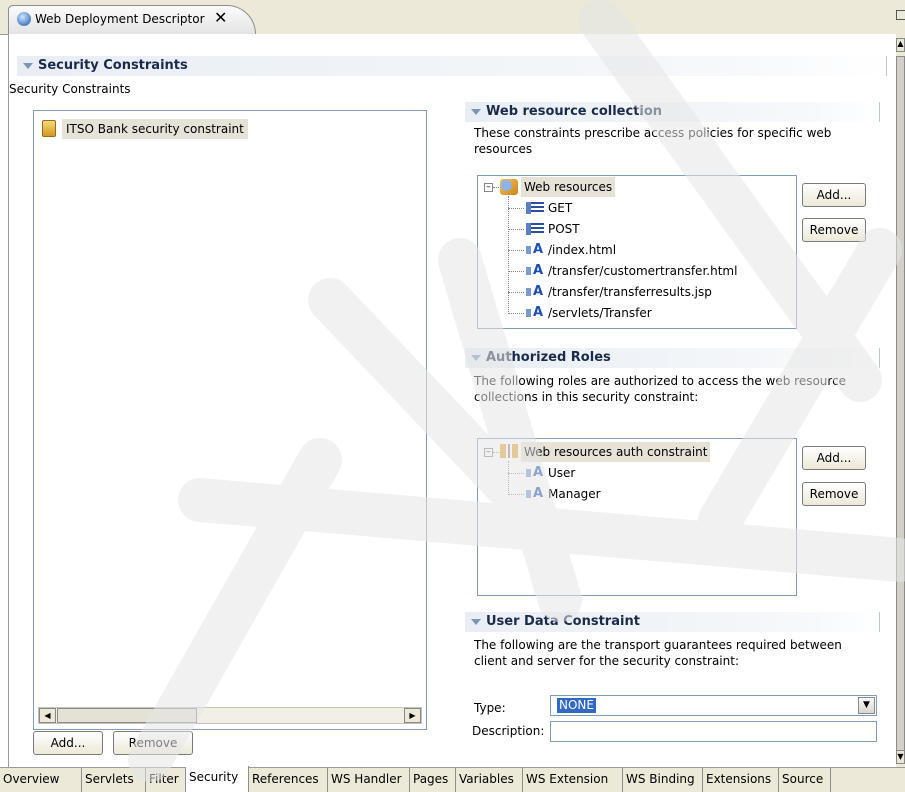  Describe the element at coordinates (672, 358) in the screenshot. I see `authorized-roles-header: Authorized Roles` at that location.